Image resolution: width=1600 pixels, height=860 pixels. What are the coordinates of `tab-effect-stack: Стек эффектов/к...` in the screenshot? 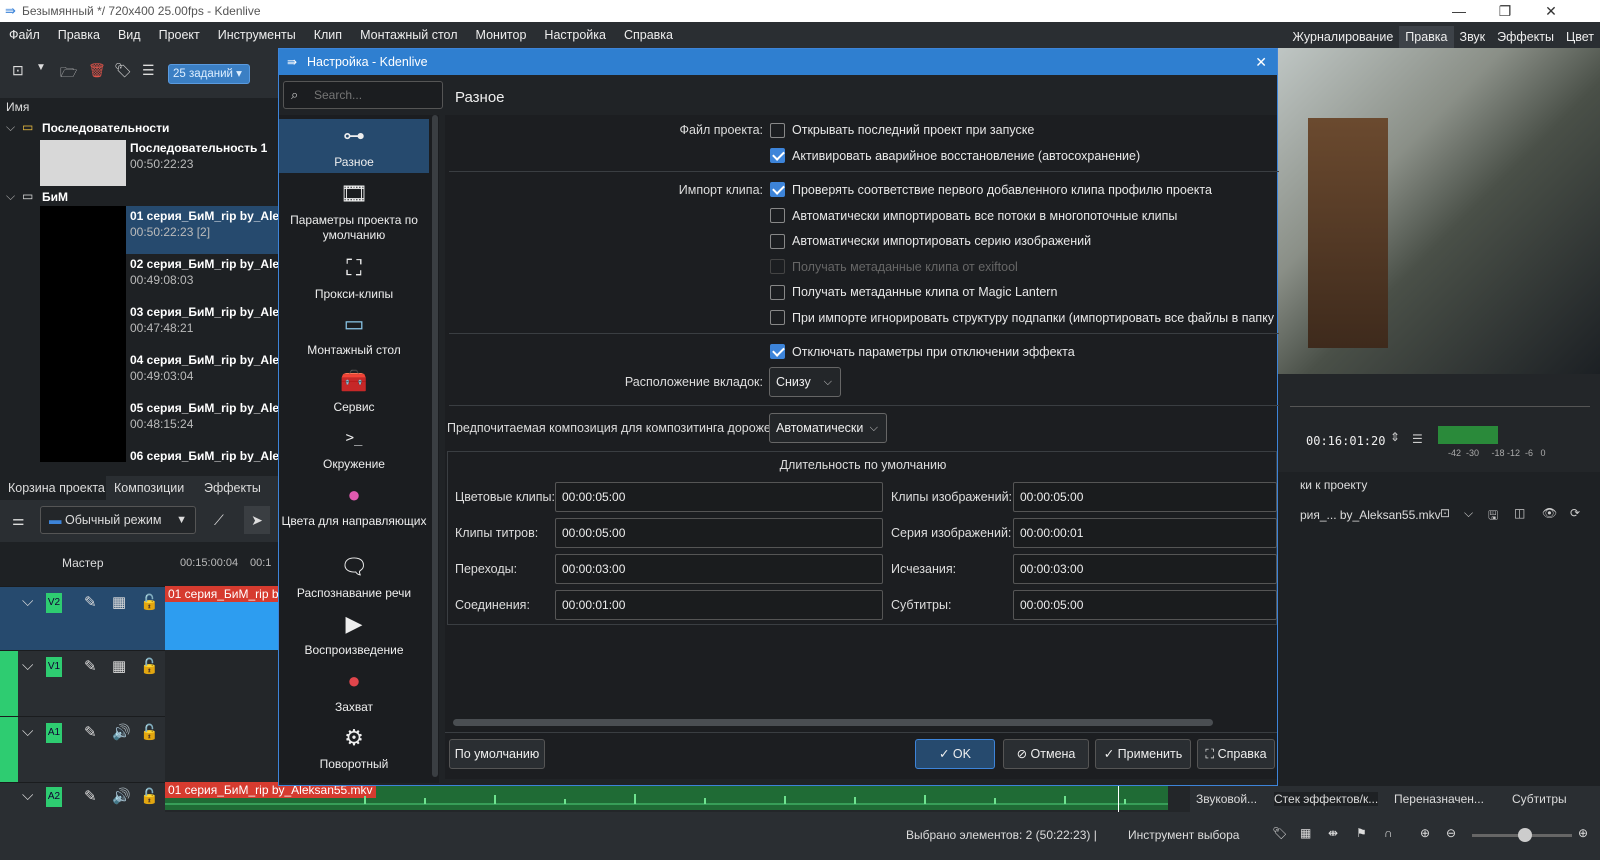 It's located at (1326, 799).